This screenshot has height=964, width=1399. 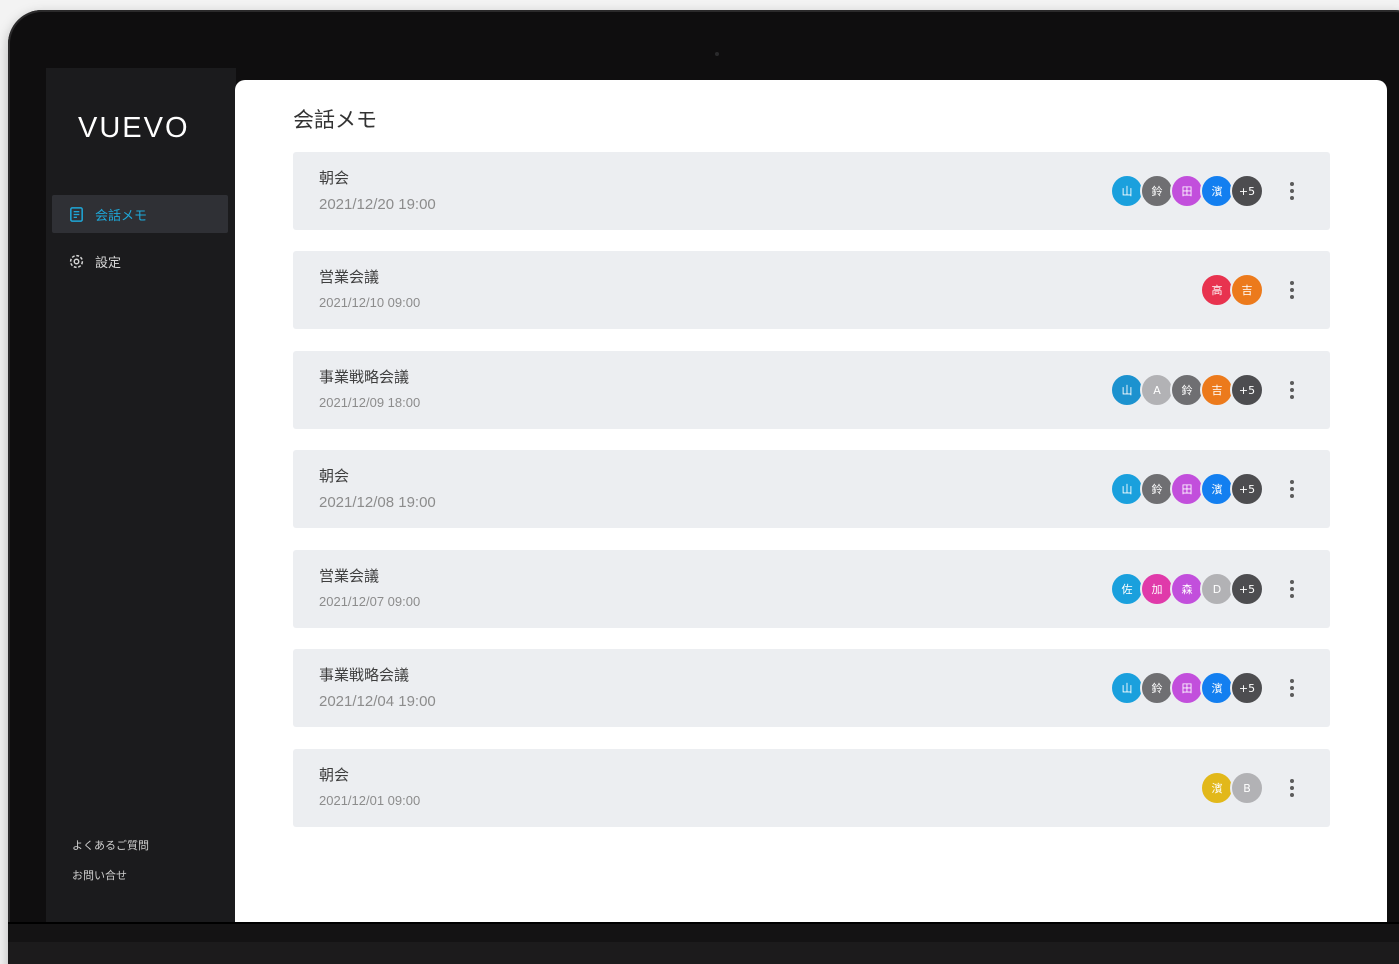 I want to click on list-item: 朝会 2021/12/08 19:00 山鈴田濱 +5, so click(x=811, y=489).